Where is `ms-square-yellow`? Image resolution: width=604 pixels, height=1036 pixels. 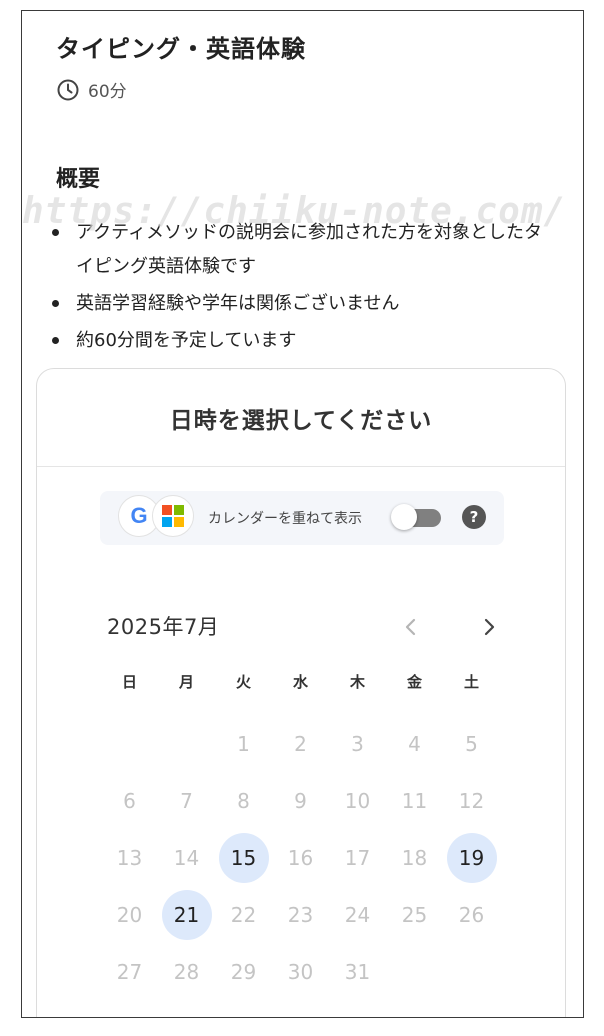 ms-square-yellow is located at coordinates (179, 522).